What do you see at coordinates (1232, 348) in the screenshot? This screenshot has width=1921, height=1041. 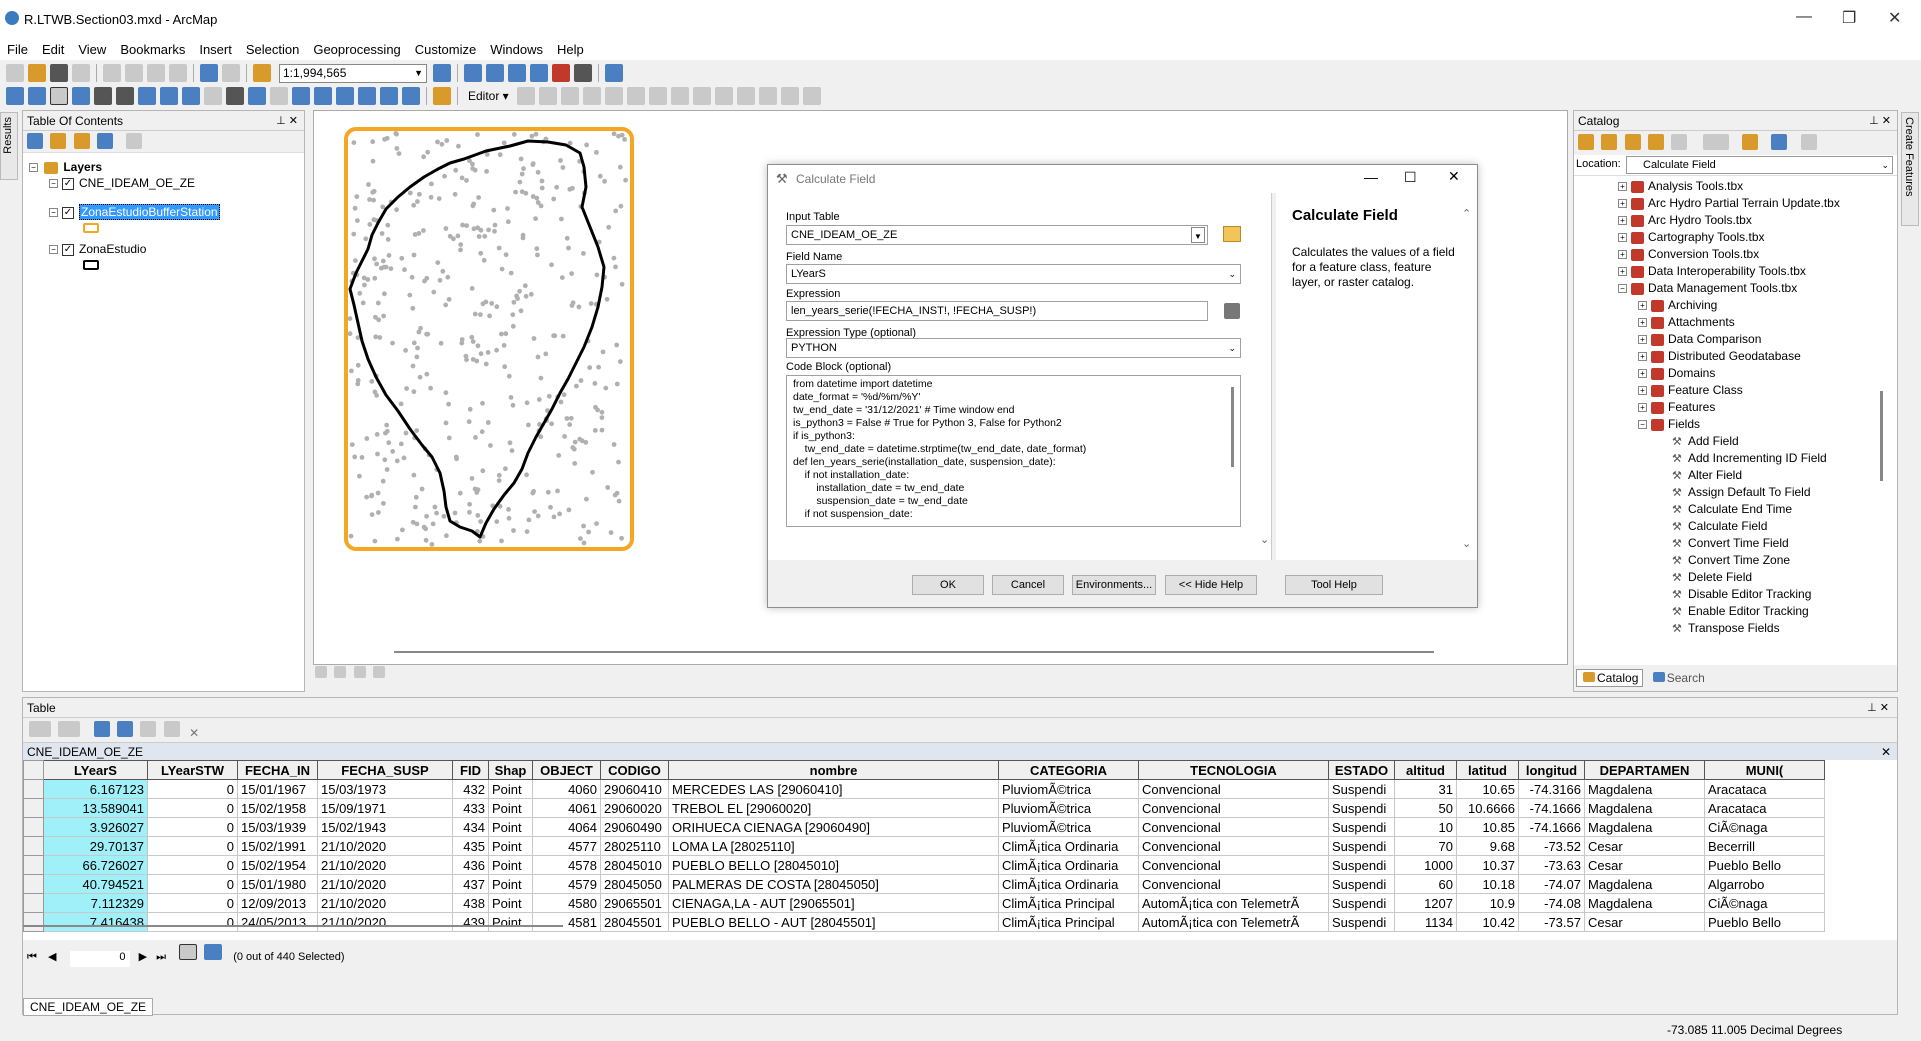 I see `chevron-down-icon: ⌄` at bounding box center [1232, 348].